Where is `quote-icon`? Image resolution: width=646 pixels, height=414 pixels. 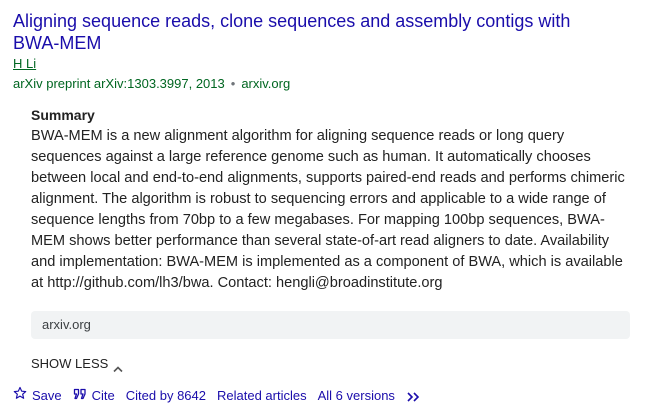
quote-icon is located at coordinates (80, 396).